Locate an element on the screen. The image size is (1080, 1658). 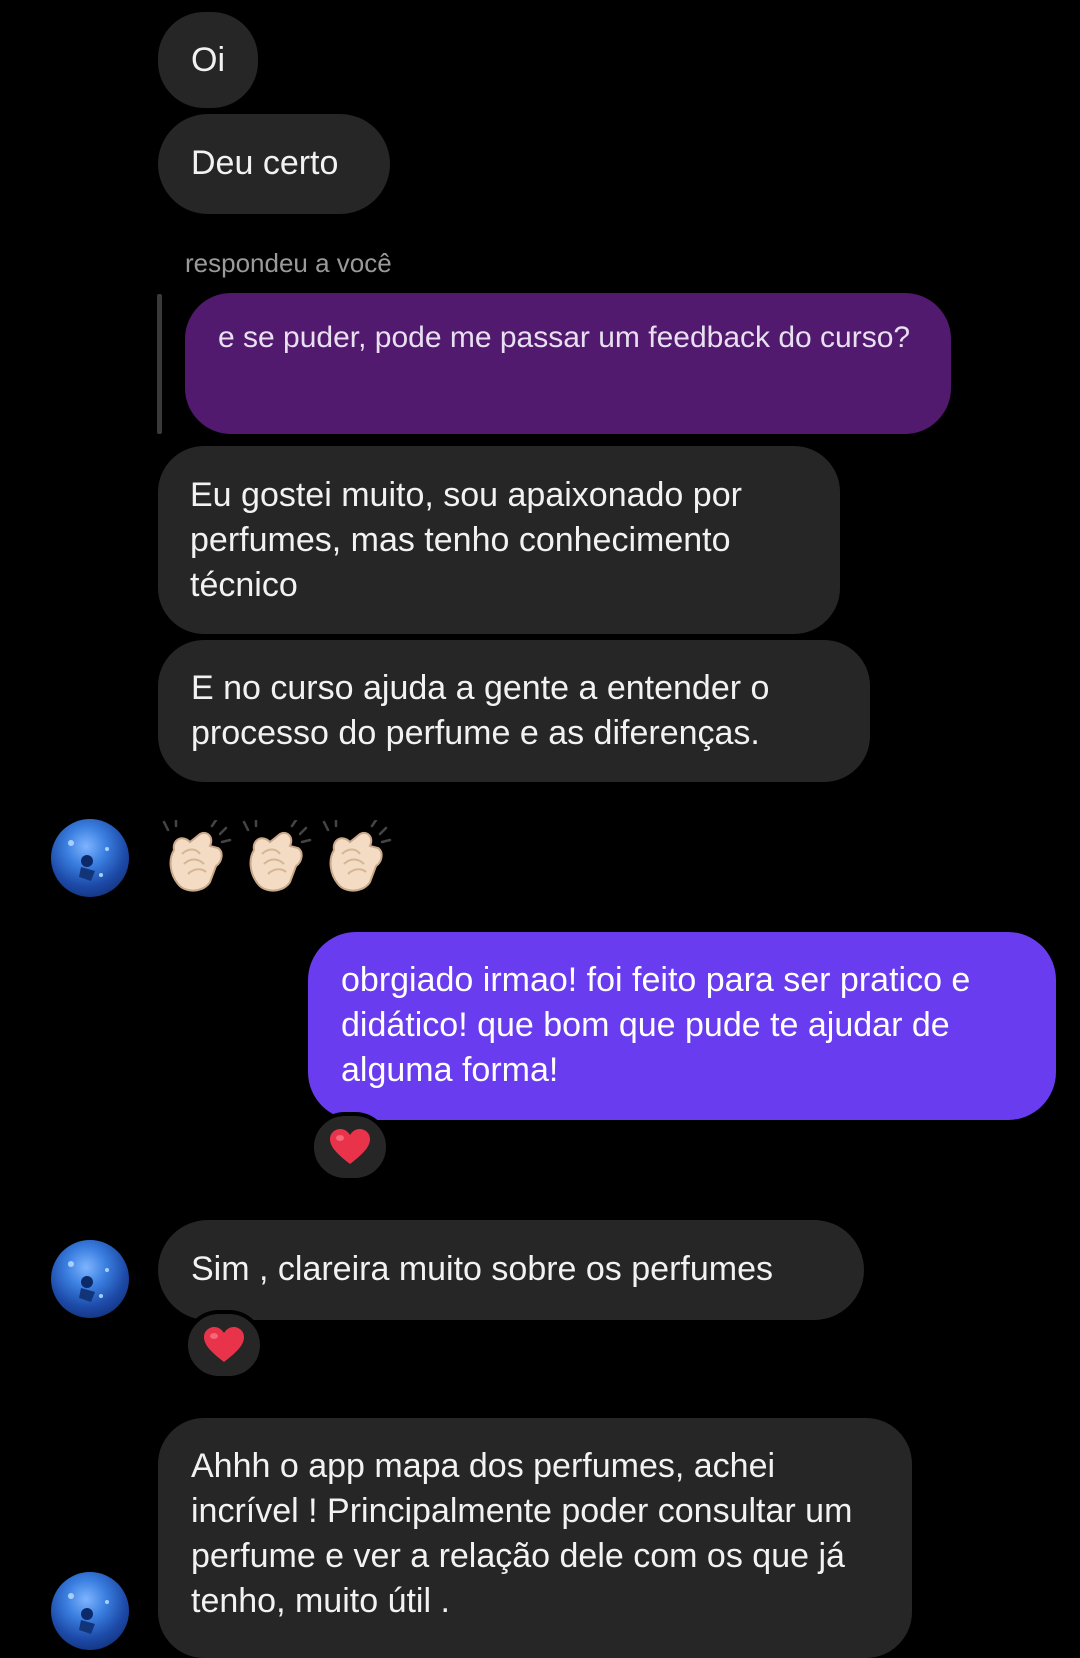
message-text: Oi is located at coordinates (208, 60).